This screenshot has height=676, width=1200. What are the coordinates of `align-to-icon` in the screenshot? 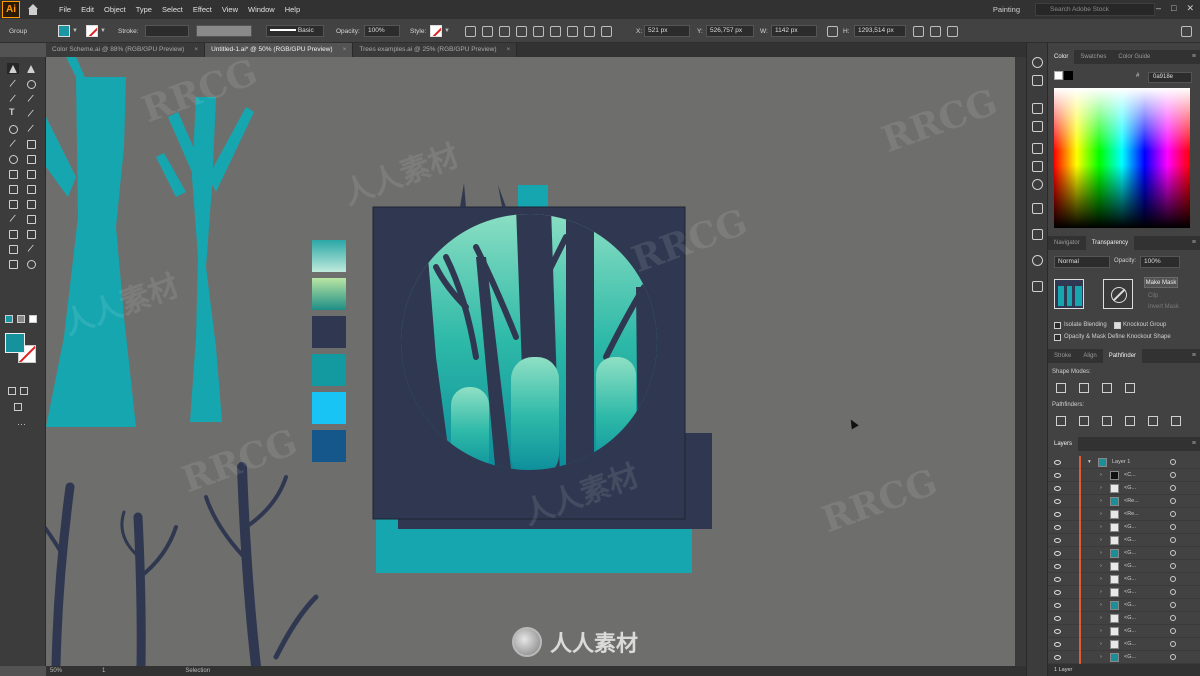 It's located at (487, 31).